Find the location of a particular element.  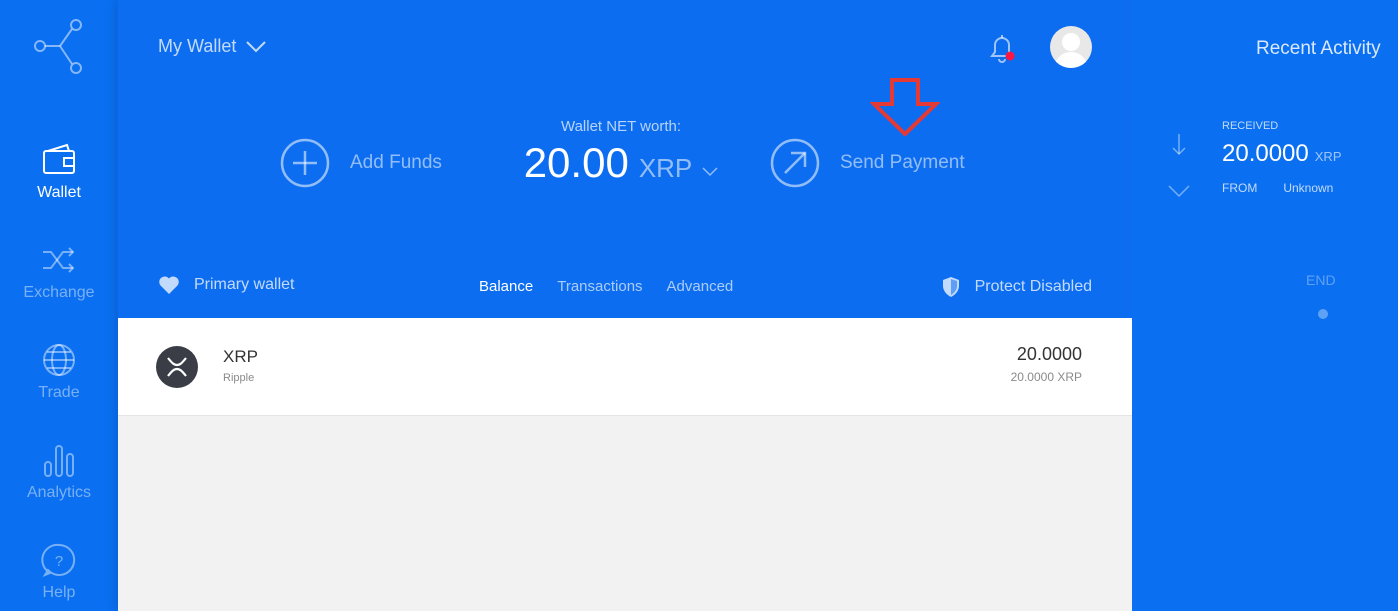

net-worth-amount-row: 20.00 XRP is located at coordinates (621, 163).